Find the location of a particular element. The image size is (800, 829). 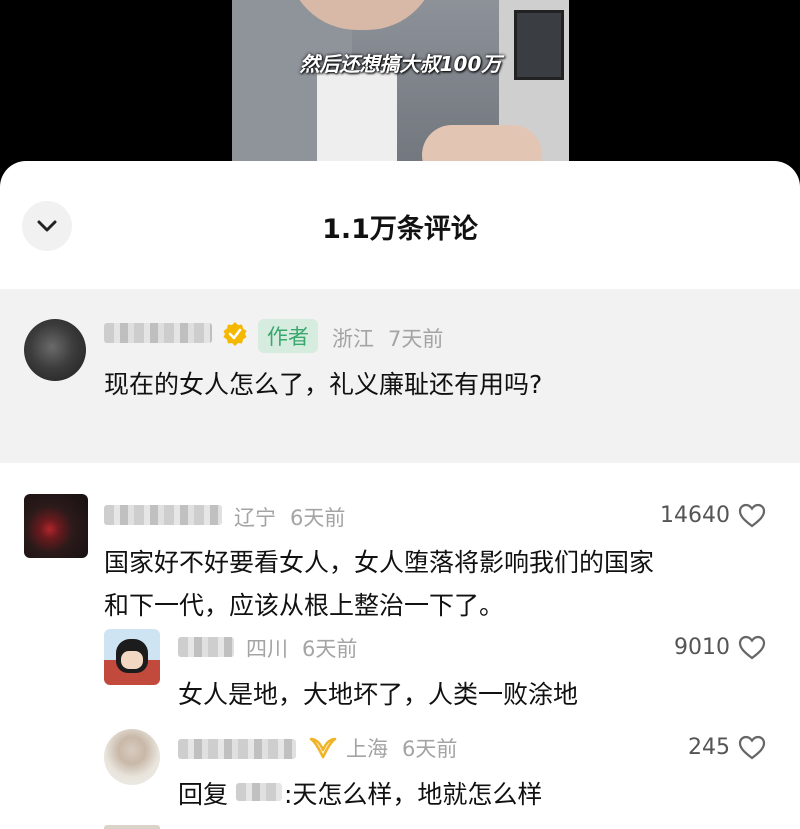

like-button: 14640 is located at coordinates (713, 515).